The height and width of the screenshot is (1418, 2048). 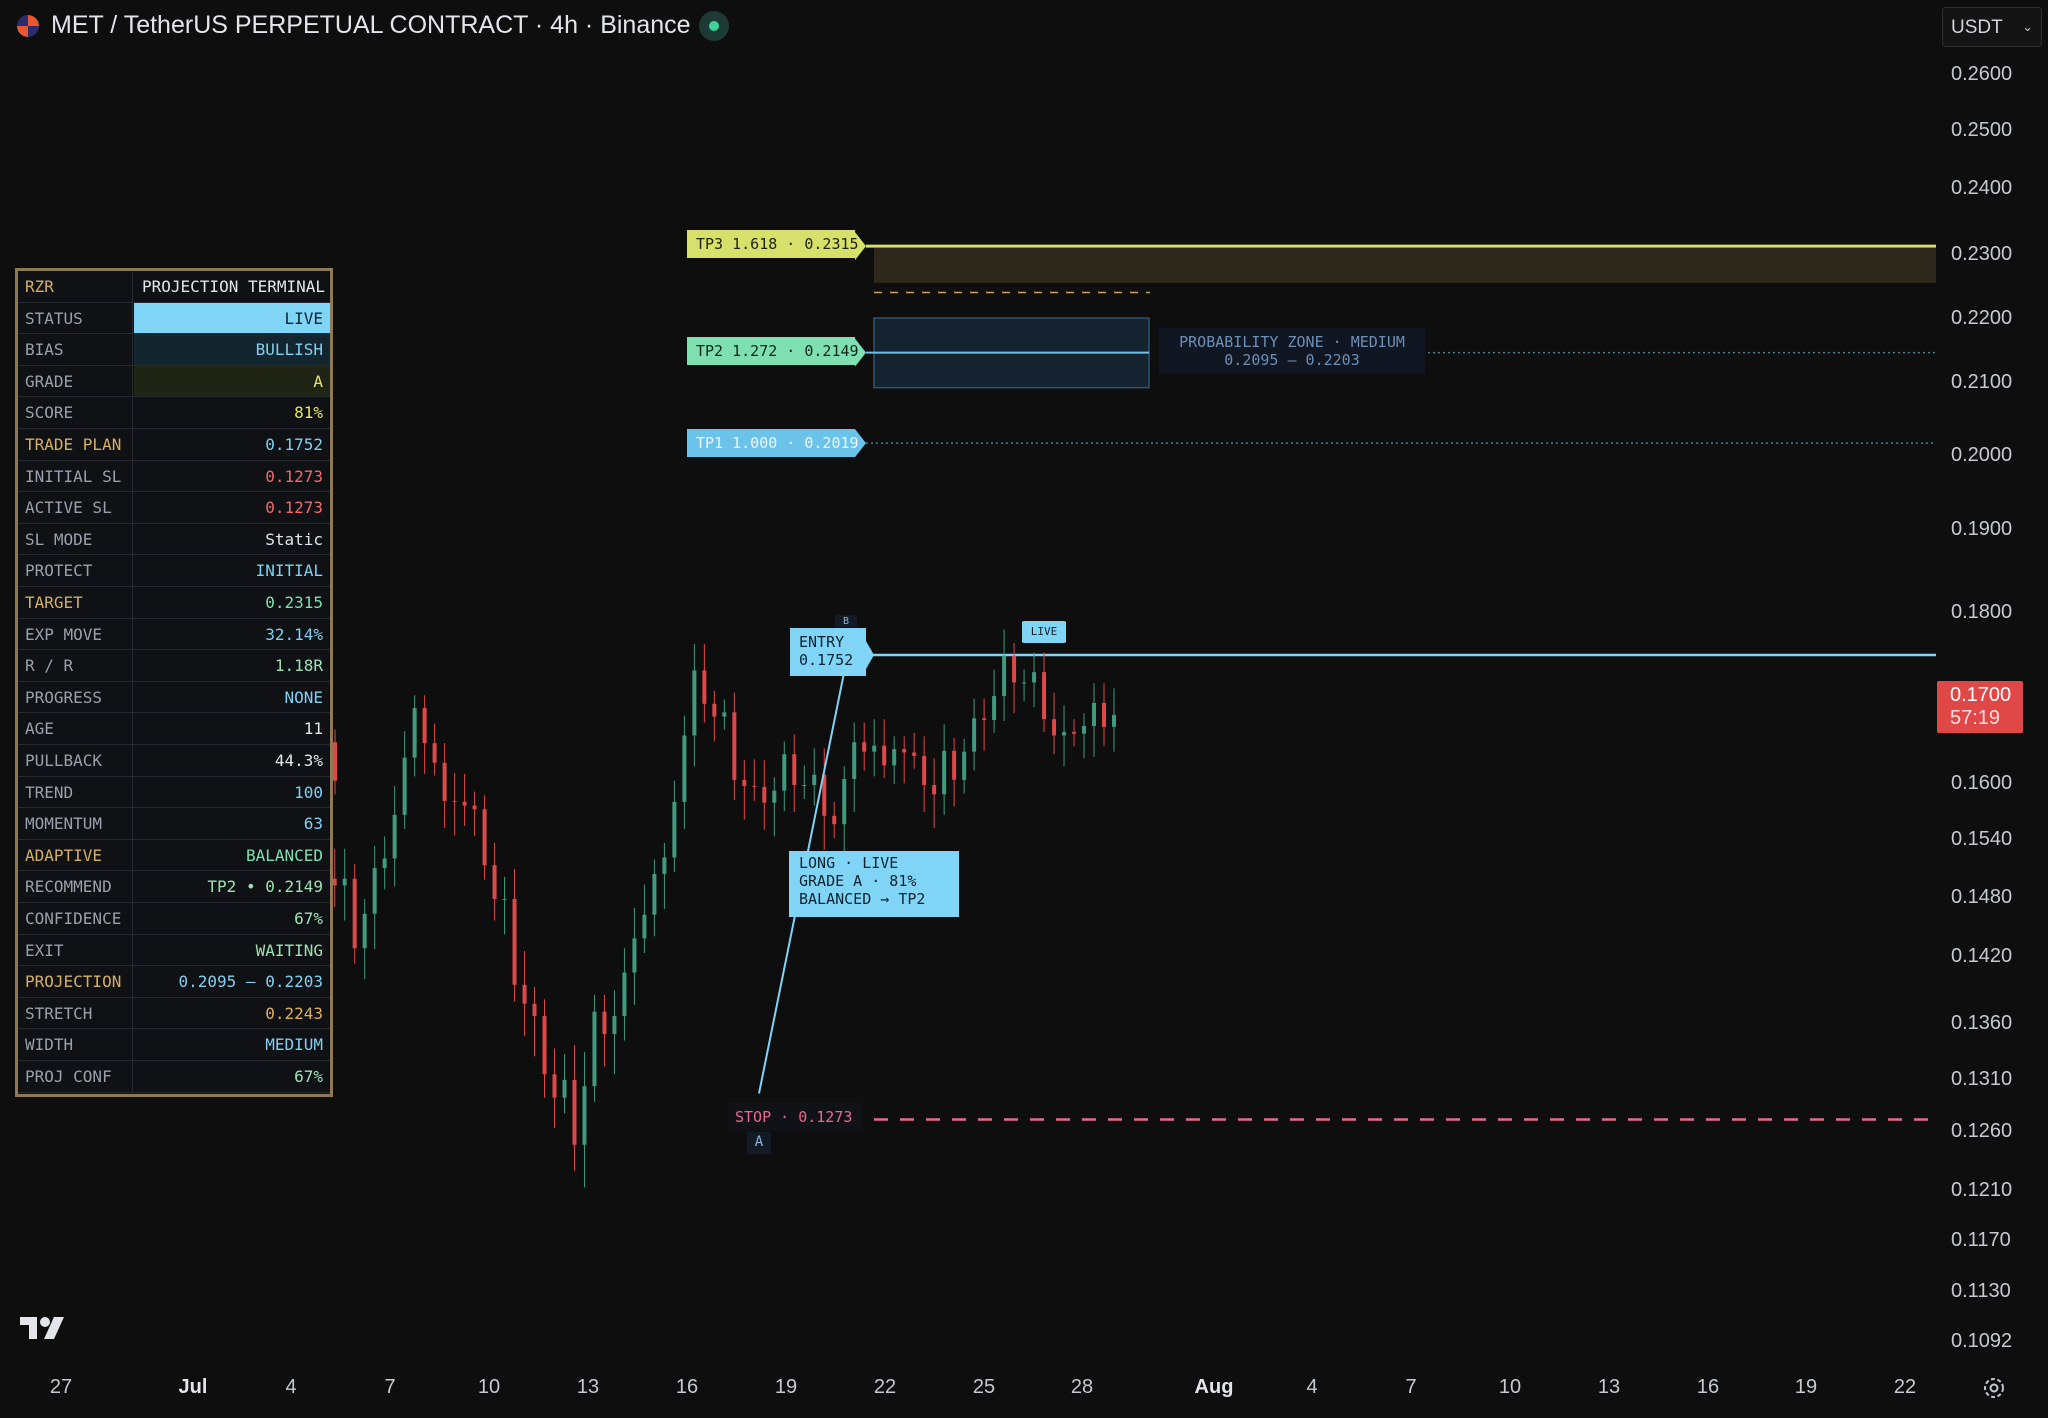 What do you see at coordinates (1982, 1341) in the screenshot?
I see `price-tick: 0.1092` at bounding box center [1982, 1341].